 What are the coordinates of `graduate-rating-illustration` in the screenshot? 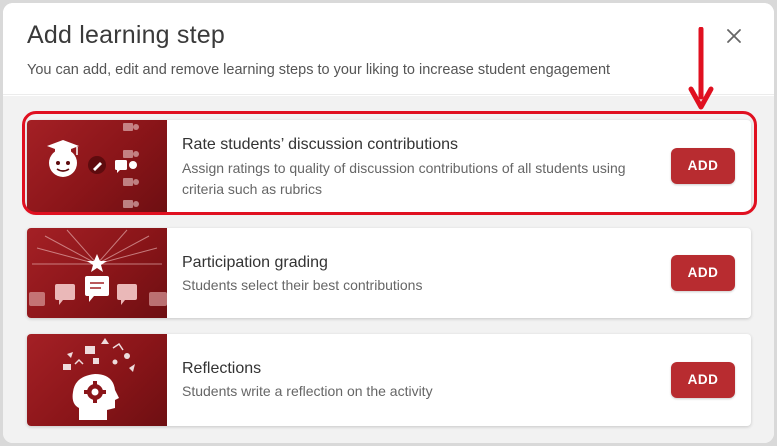 It's located at (97, 166).